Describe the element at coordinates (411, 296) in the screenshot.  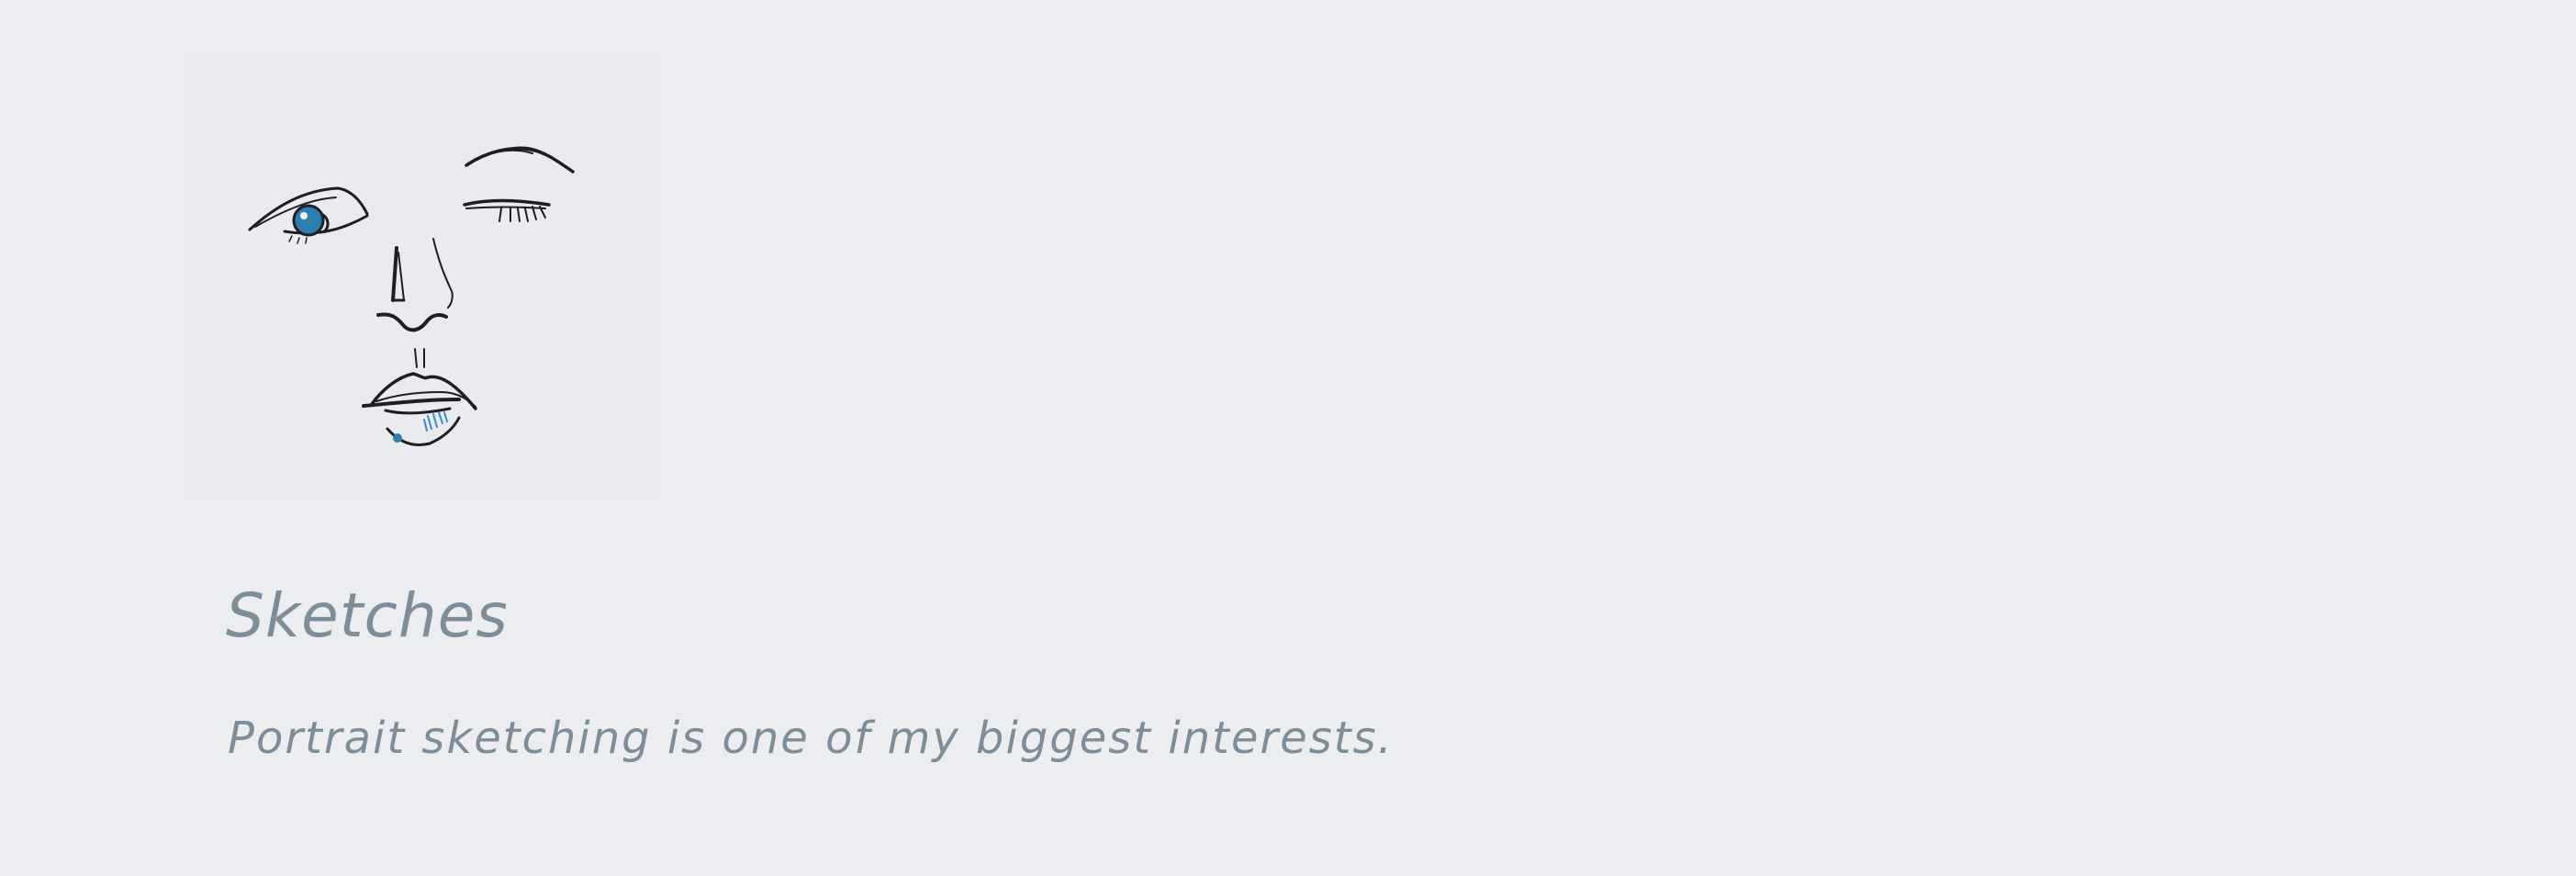
I see `portrait-sketch-icon` at that location.